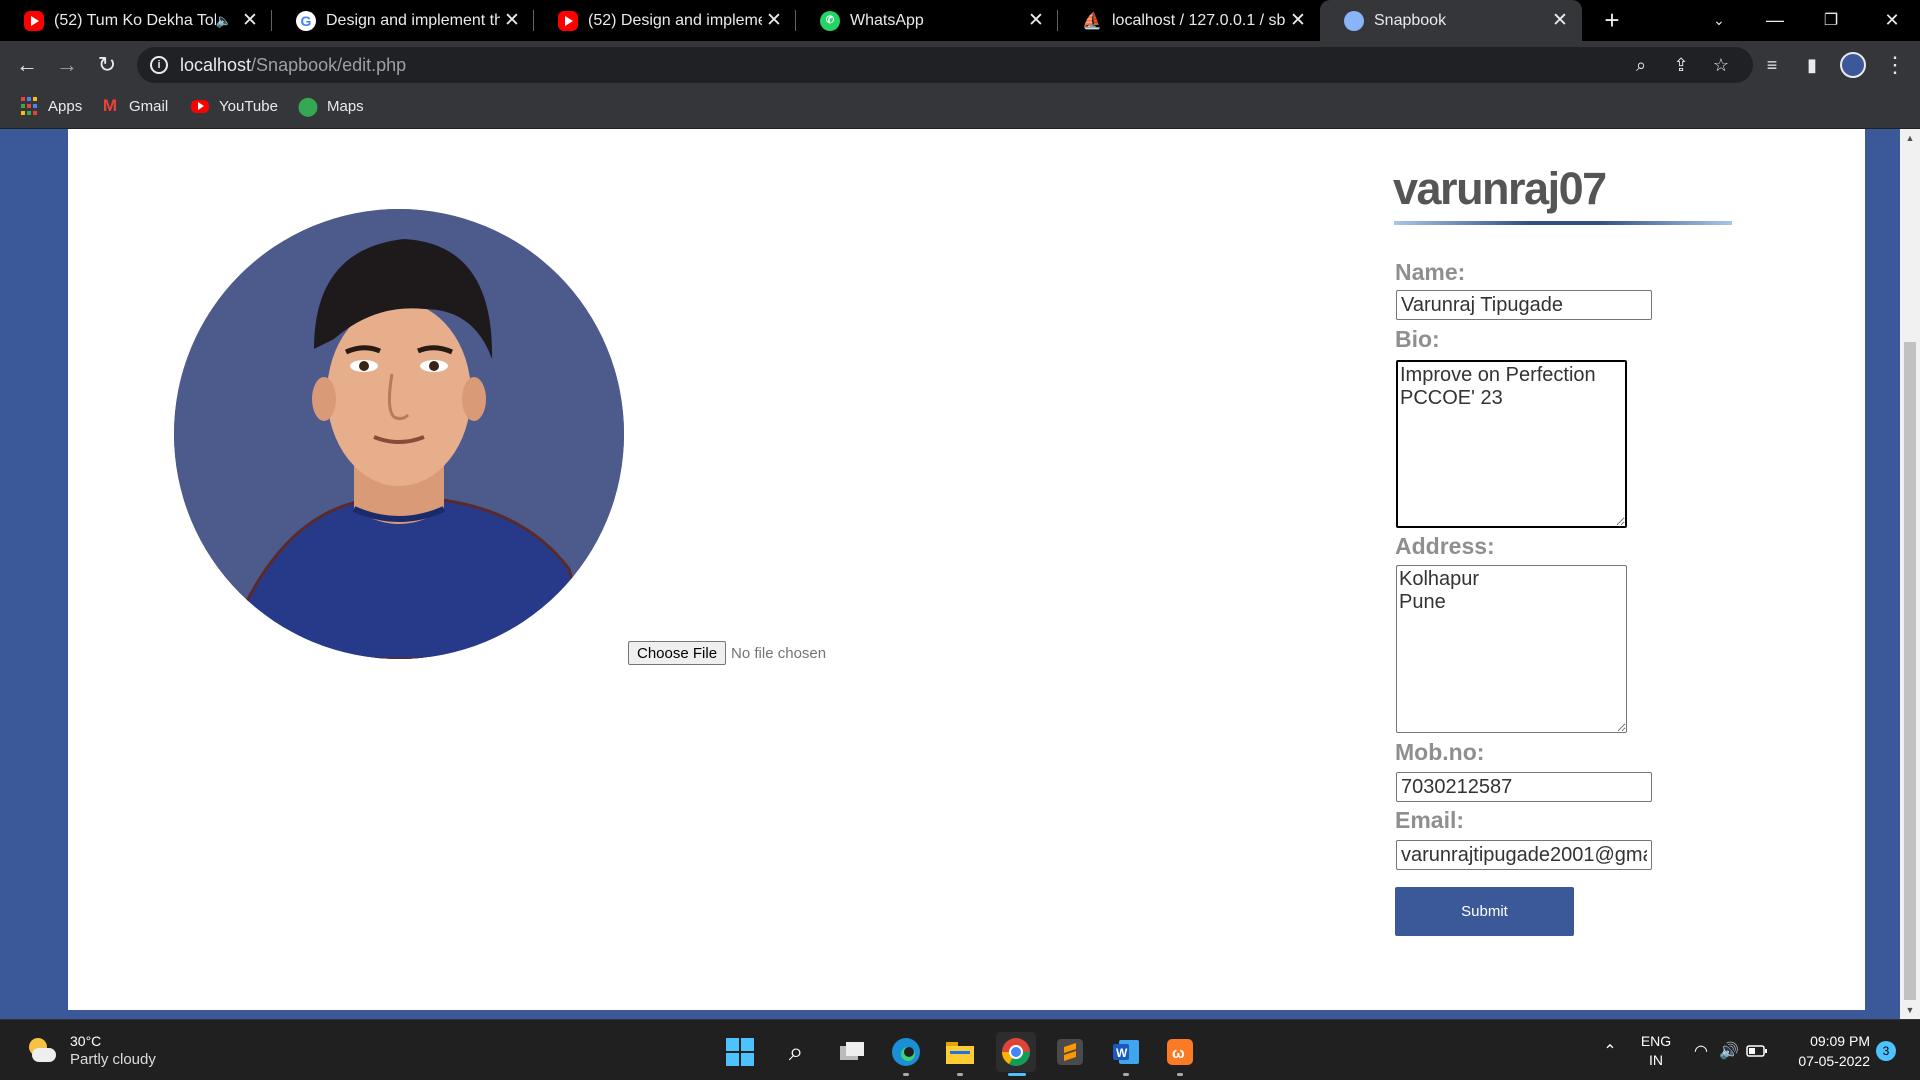 This screenshot has height=1080, width=1920. Describe the element at coordinates (329, 64) in the screenshot. I see `url-path: /Snapbook/edit.php` at that location.